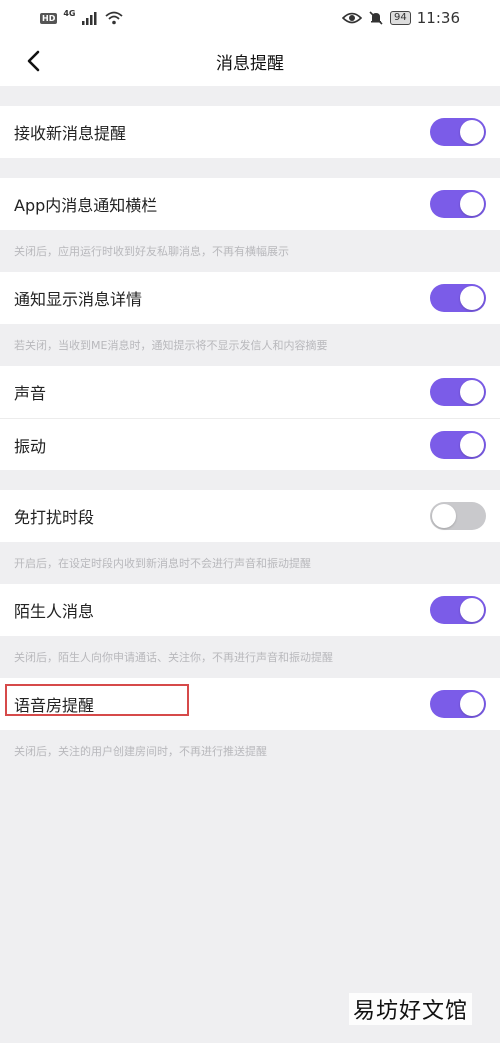 The image size is (500, 1043). Describe the element at coordinates (54, 517) in the screenshot. I see `setting-label: 免打扰时段` at that location.